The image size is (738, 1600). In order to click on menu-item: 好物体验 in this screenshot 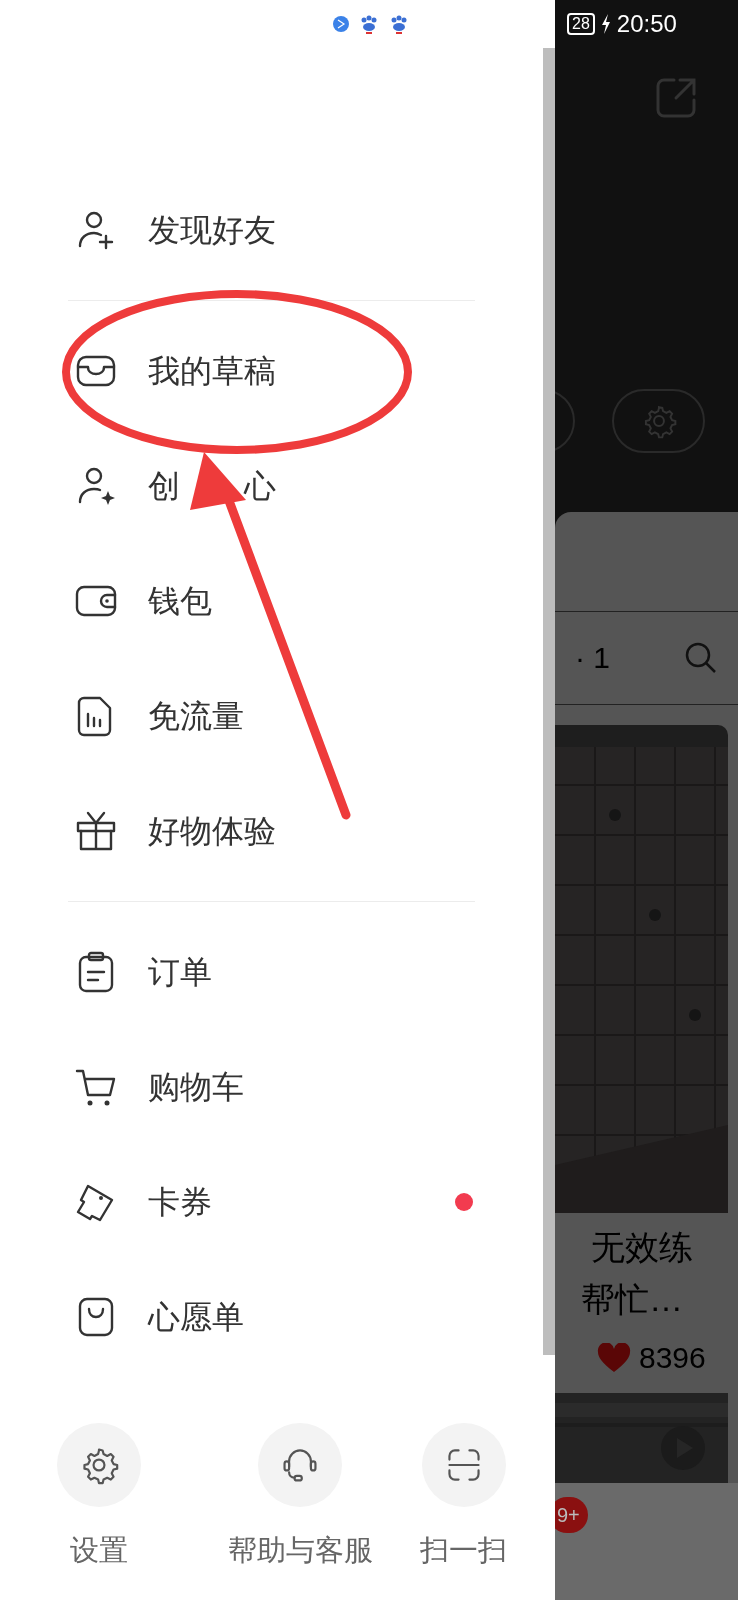, I will do `click(271, 830)`.